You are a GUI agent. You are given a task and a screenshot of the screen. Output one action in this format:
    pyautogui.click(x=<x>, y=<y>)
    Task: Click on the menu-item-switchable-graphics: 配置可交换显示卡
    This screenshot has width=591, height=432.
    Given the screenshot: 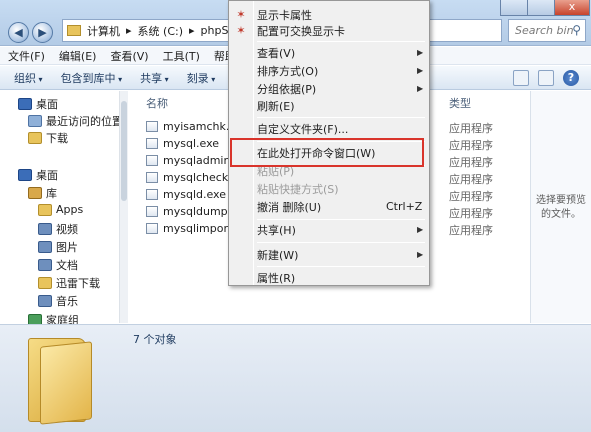 What is the action you would take?
    pyautogui.click(x=301, y=31)
    